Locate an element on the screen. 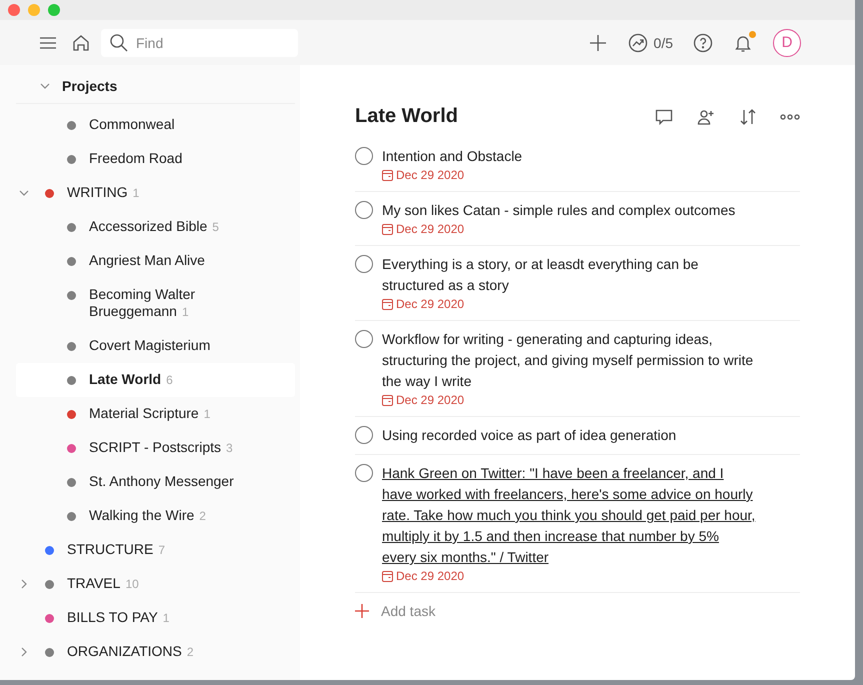 This screenshot has height=685, width=863. project-title: Late World is located at coordinates (406, 116).